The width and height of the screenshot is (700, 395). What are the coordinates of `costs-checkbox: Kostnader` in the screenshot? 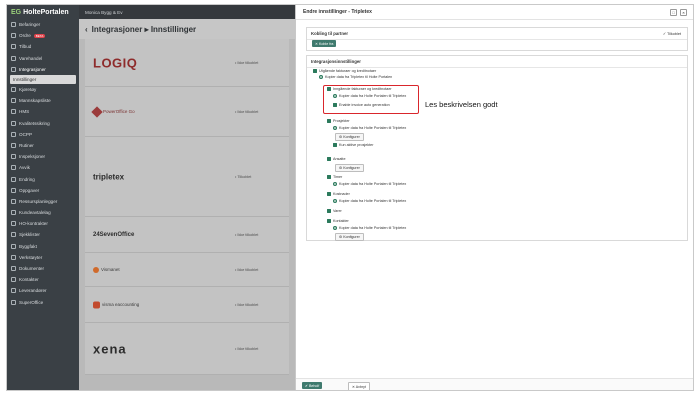 It's located at (338, 194).